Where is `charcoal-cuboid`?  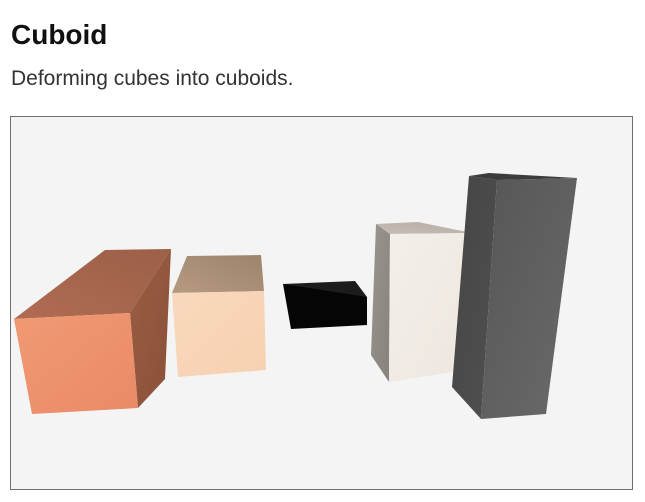
charcoal-cuboid is located at coordinates (514, 296).